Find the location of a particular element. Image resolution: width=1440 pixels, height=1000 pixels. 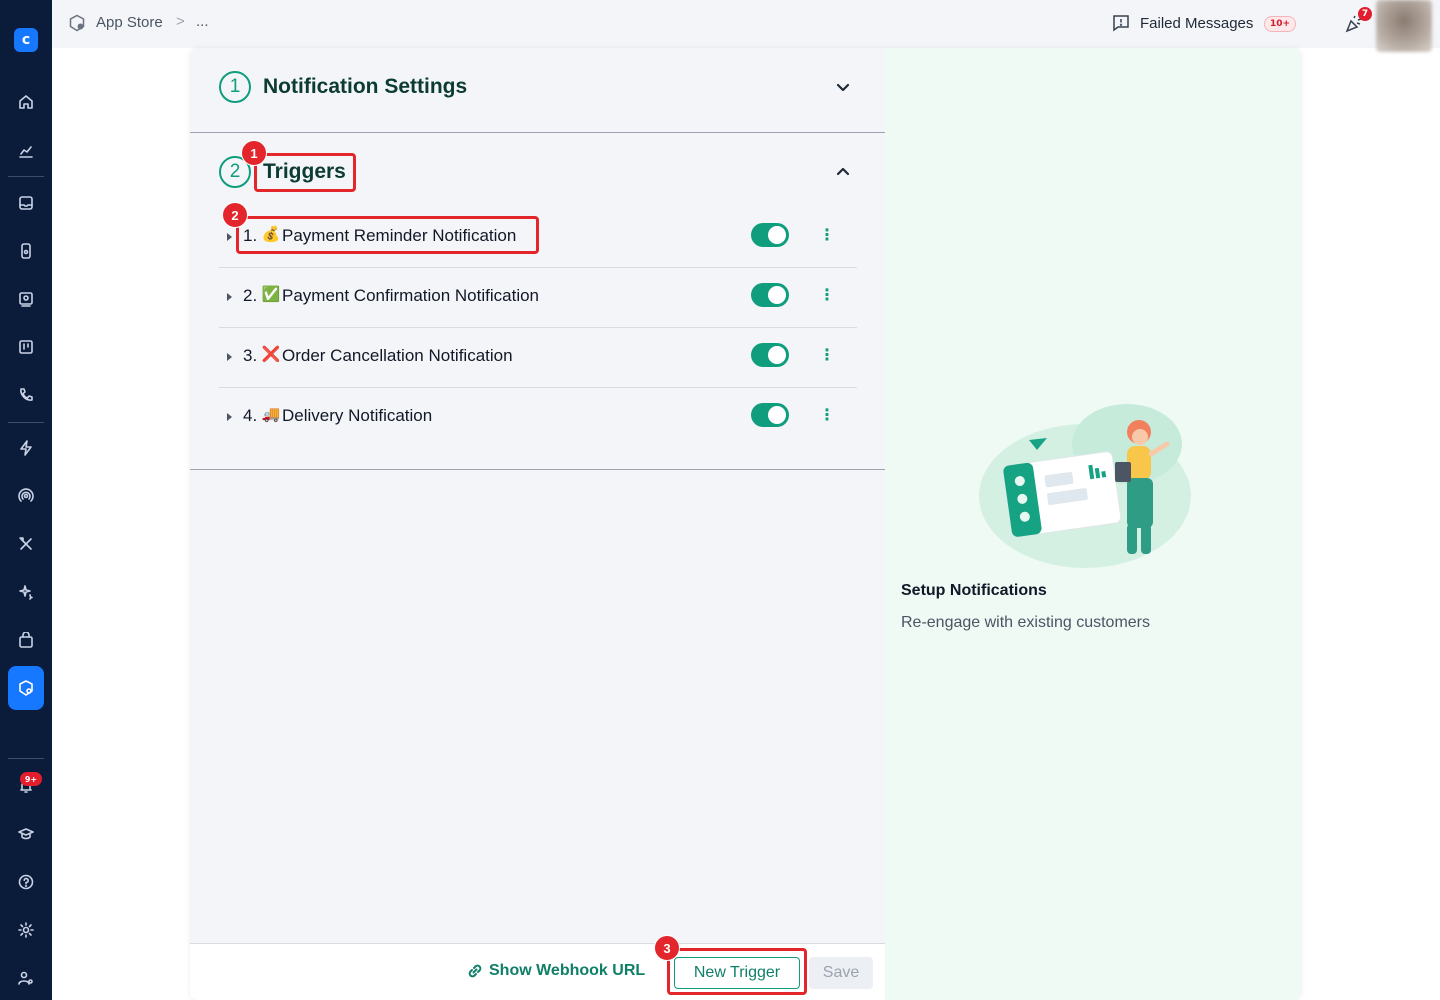

tools-icon is located at coordinates (26, 544).